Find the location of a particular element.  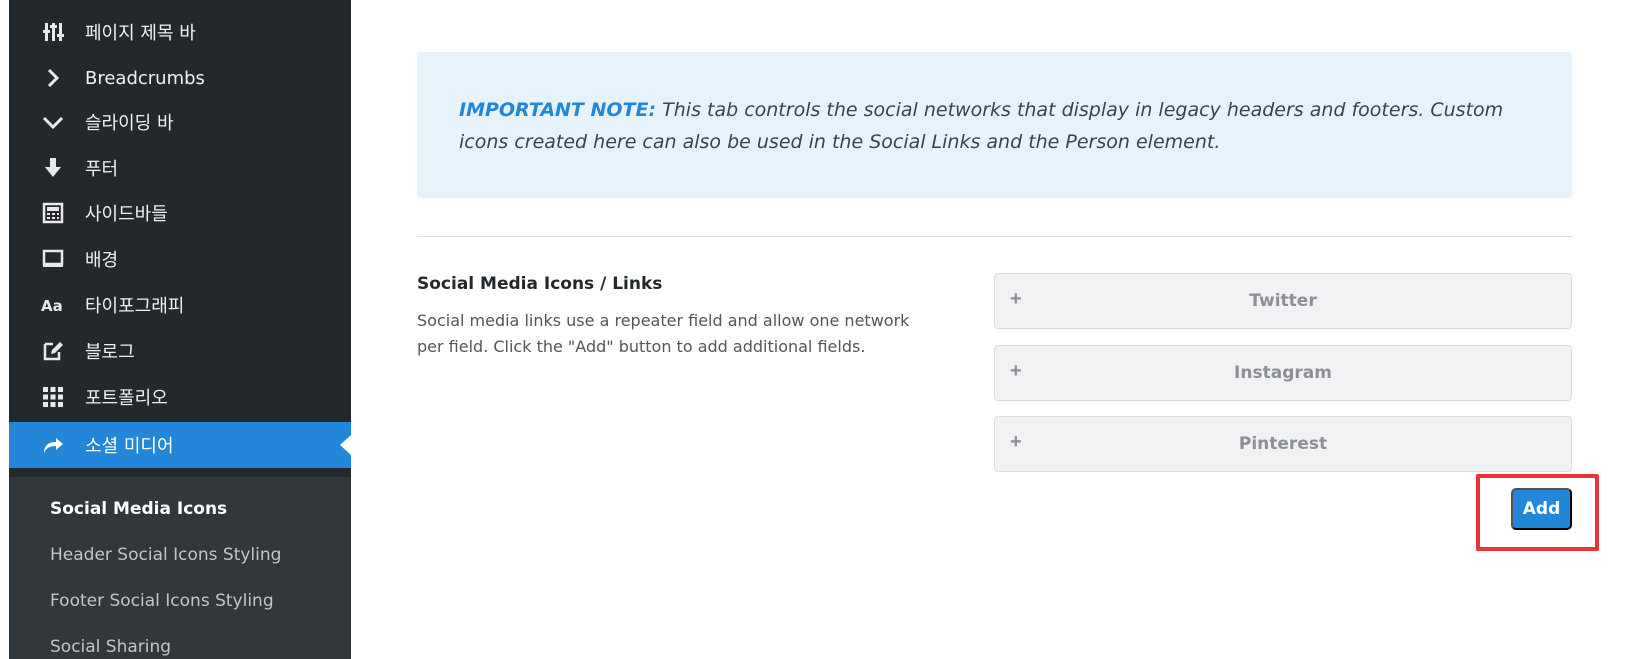

arrow-down-icon is located at coordinates (53, 168).